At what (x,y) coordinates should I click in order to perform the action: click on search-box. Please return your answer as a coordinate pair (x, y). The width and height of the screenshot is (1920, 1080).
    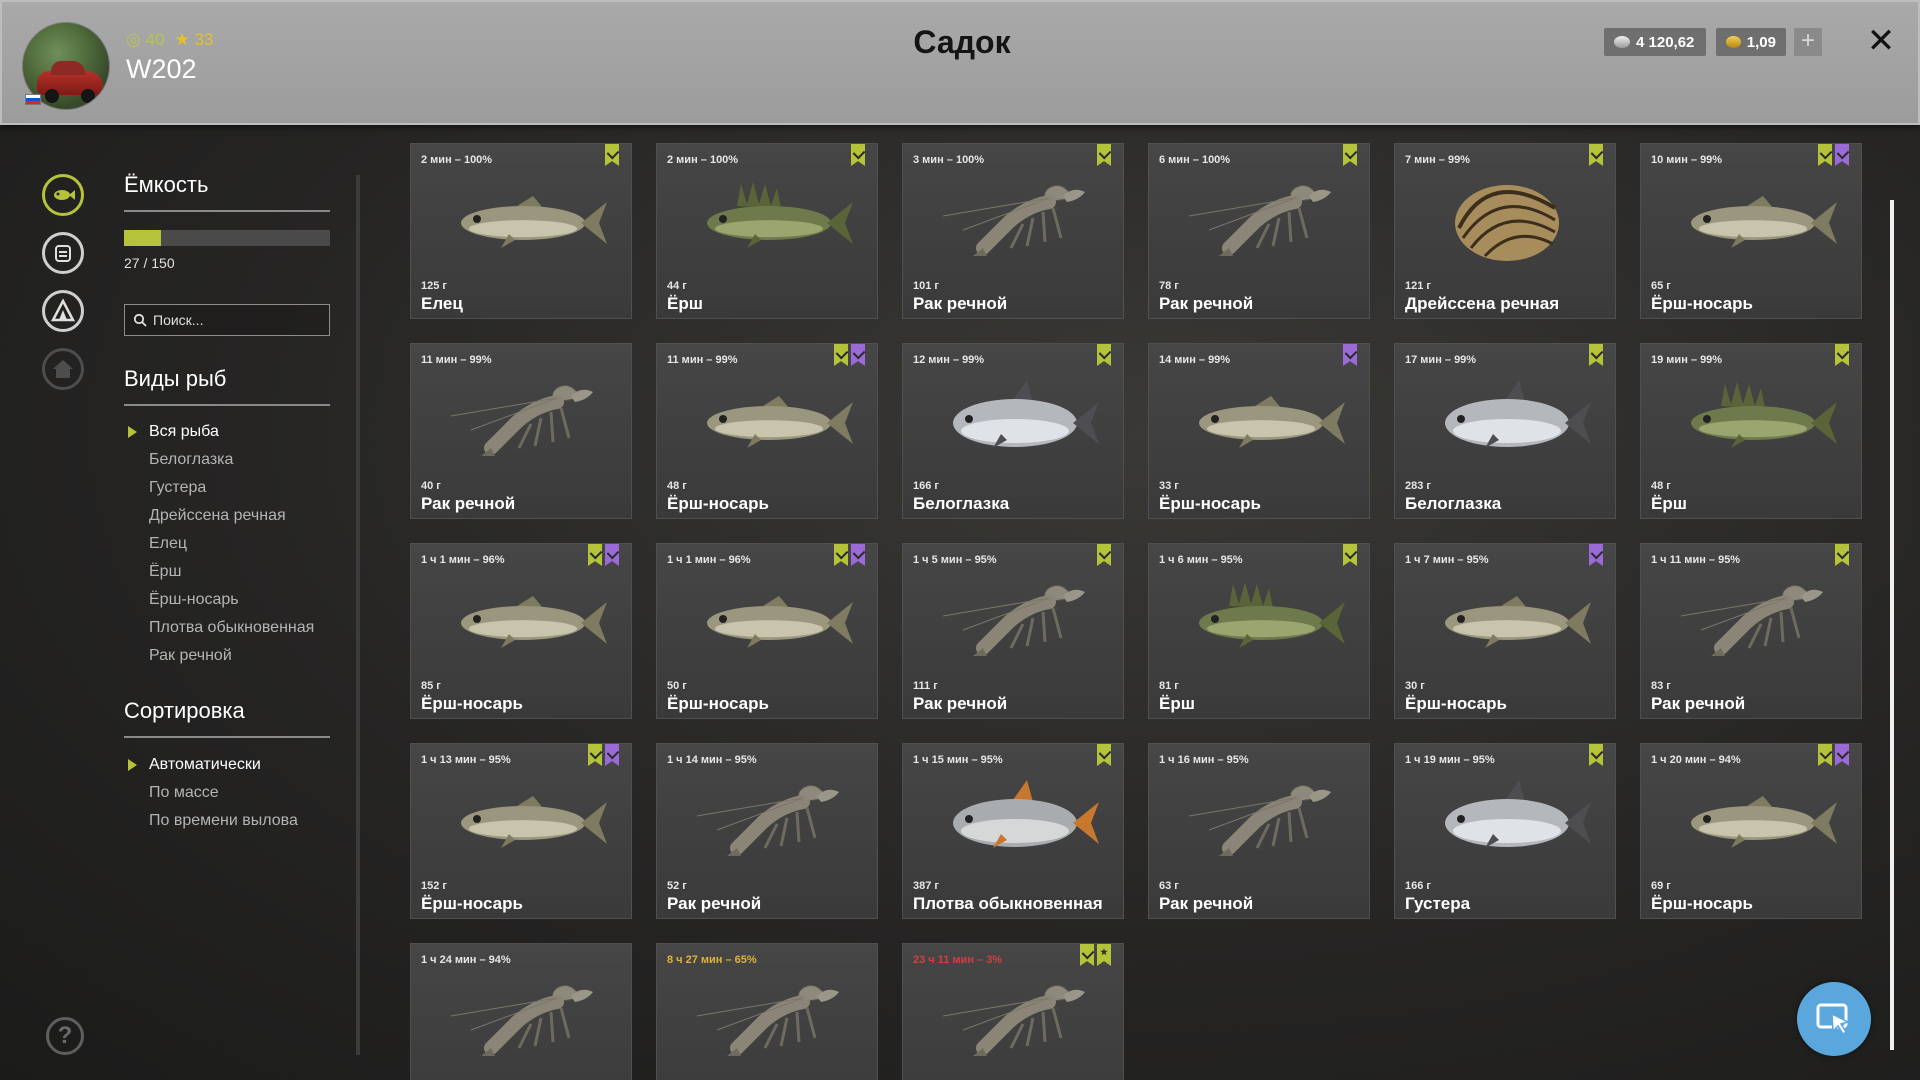
    Looking at the image, I should click on (227, 320).